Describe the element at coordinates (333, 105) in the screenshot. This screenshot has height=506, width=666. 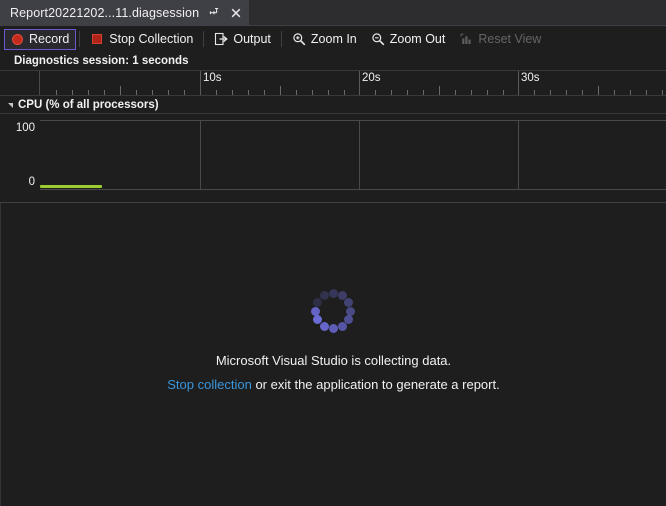
I see `cpu-section-header: CPU (% of all processors)` at that location.